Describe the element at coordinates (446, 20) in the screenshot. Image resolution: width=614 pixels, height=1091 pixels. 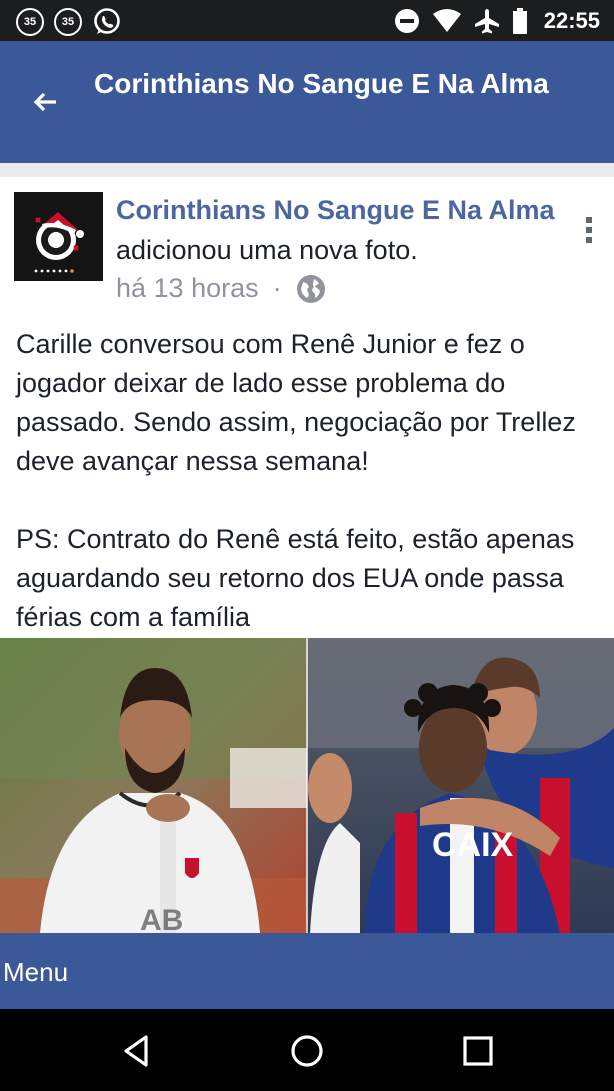
I see `wifi-icon` at that location.